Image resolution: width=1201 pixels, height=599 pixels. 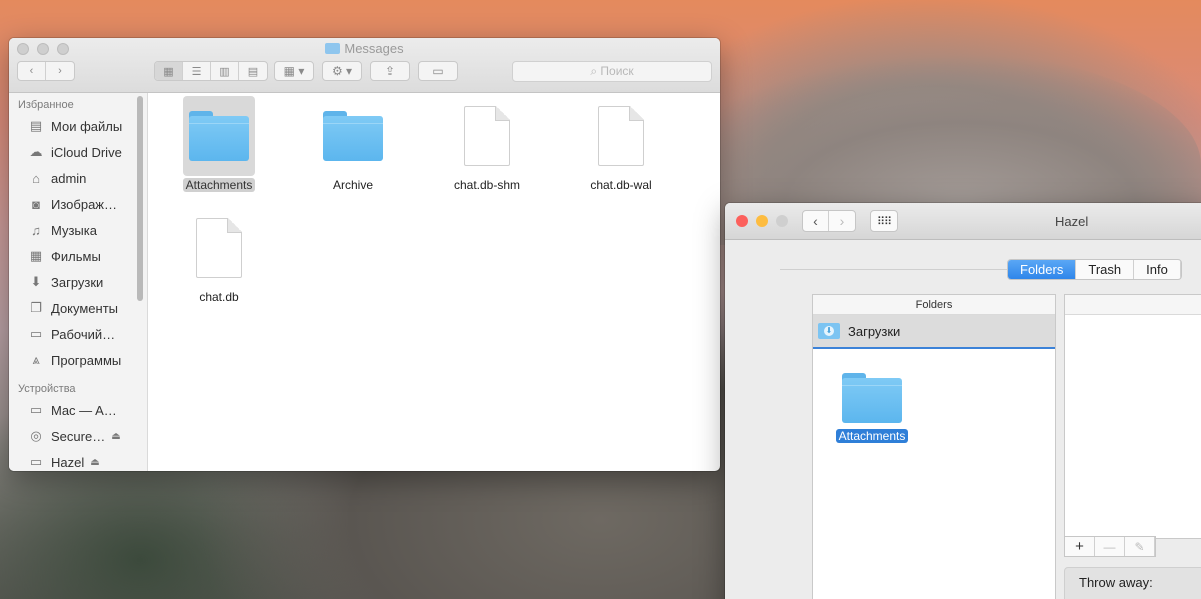 I want to click on show-all-button: ⠿⠿, so click(x=884, y=221).